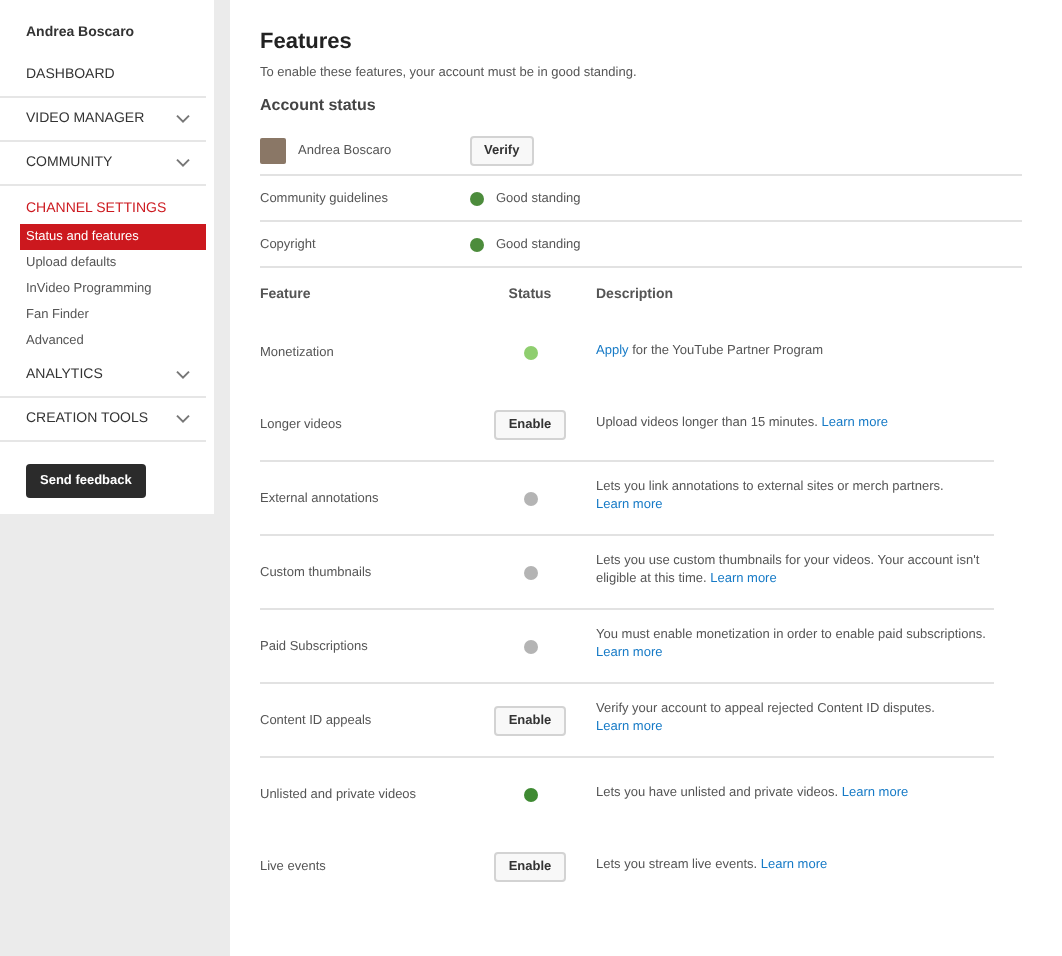 Image resolution: width=1062 pixels, height=956 pixels. I want to click on avatar-photo-placeholder, so click(273, 150).